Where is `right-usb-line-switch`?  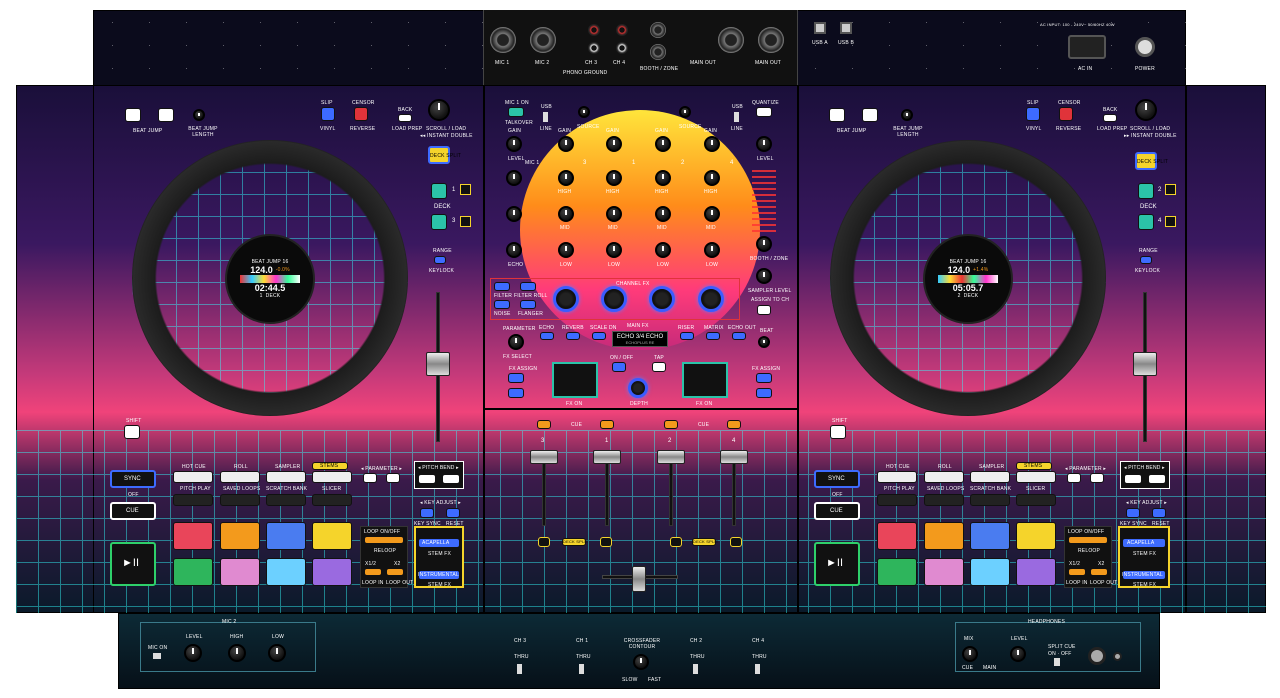
right-usb-line-switch is located at coordinates (736, 117).